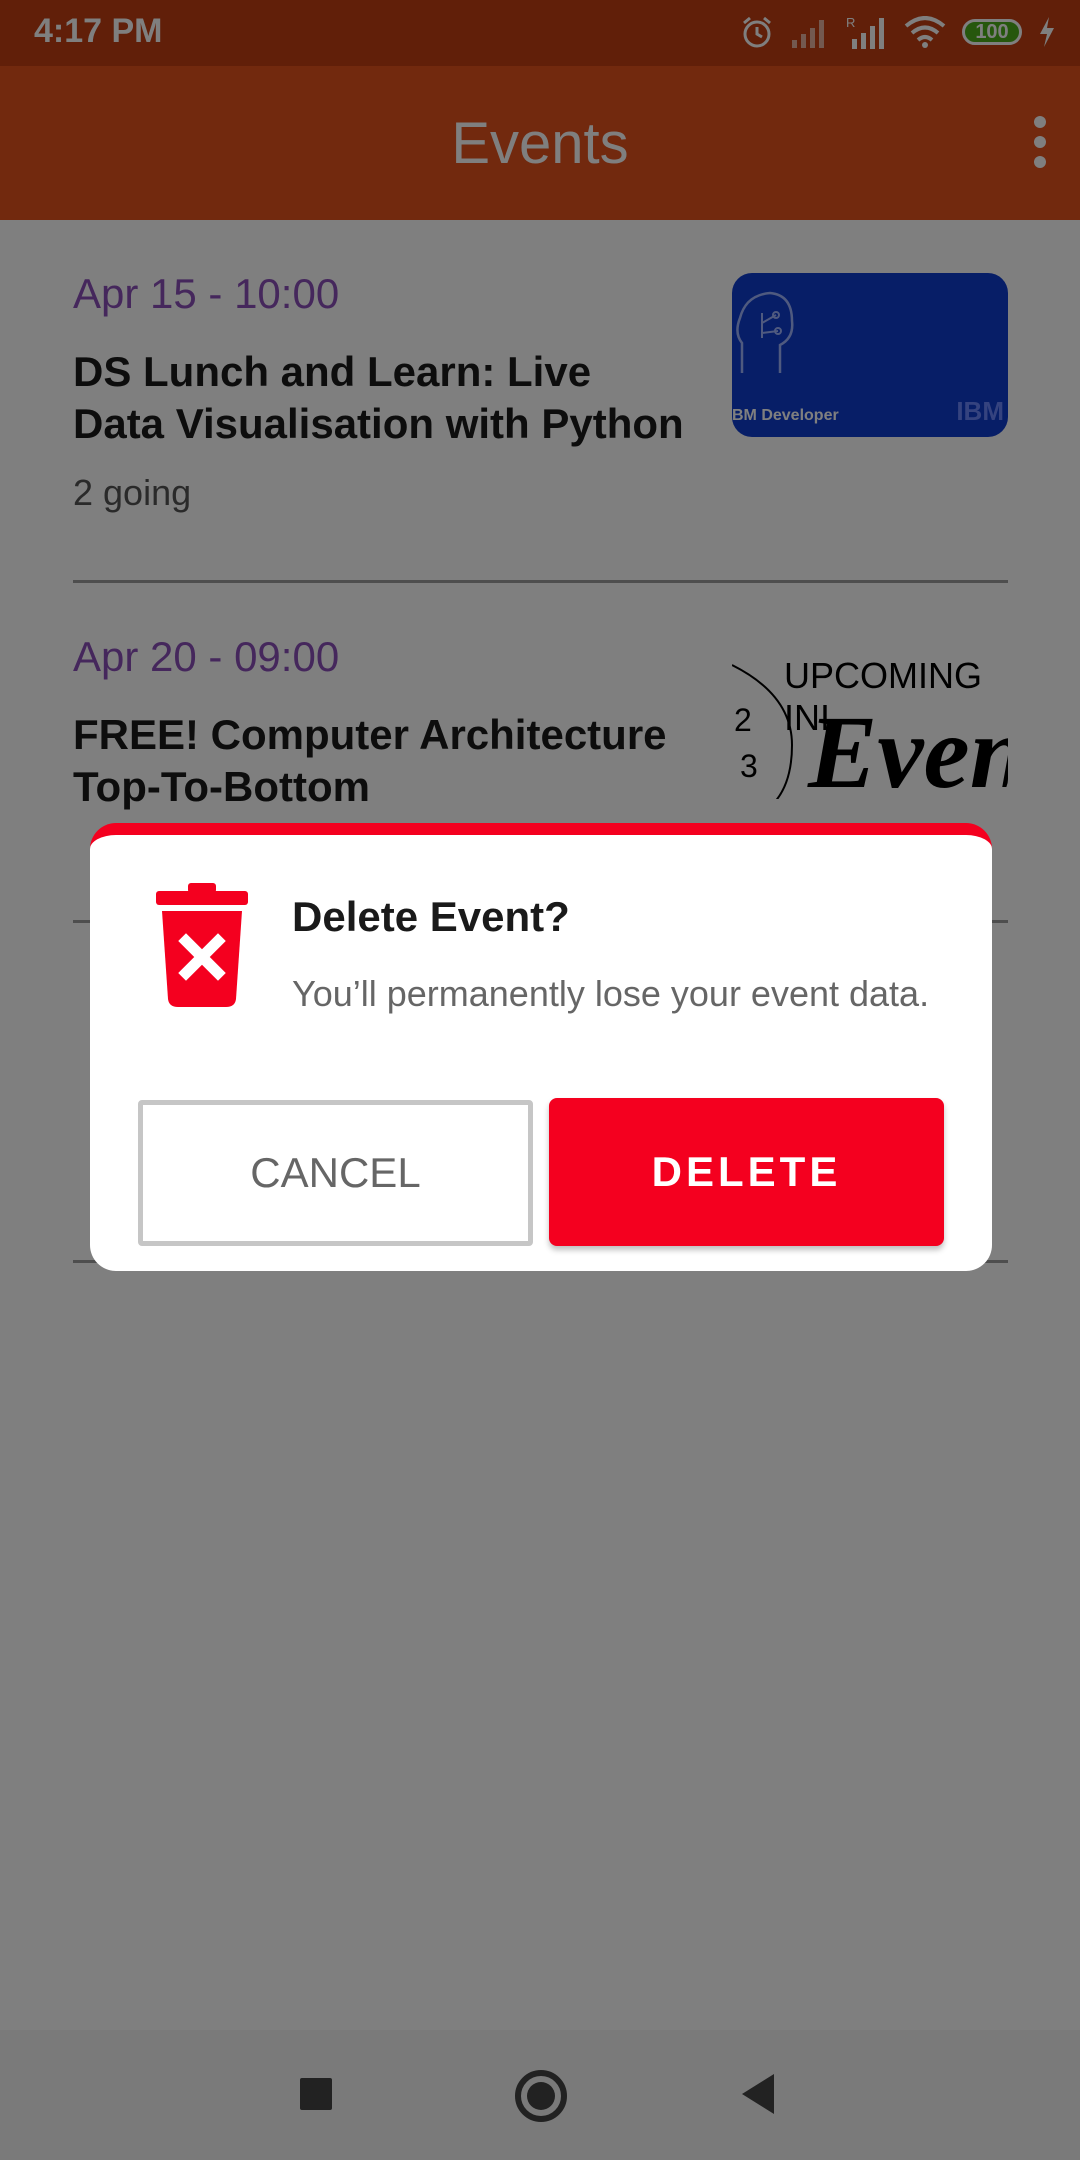 The height and width of the screenshot is (2160, 1080). Describe the element at coordinates (611, 993) in the screenshot. I see `dialog-message: You’ll permanently lose your event data.` at that location.